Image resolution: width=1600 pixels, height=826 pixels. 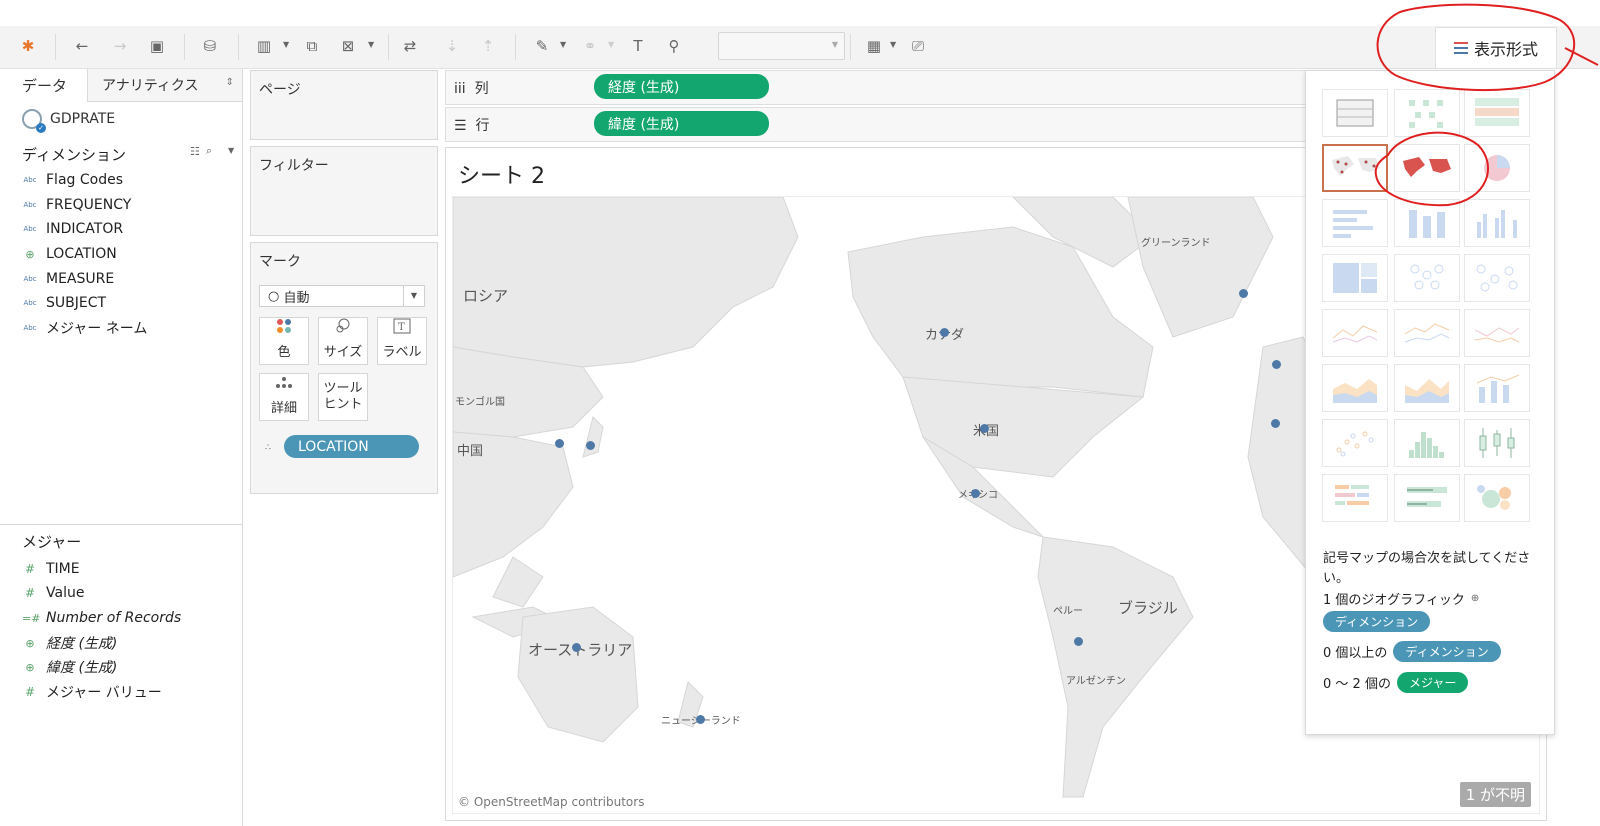 What do you see at coordinates (590, 46) in the screenshot?
I see `group-icon: ⚭` at bounding box center [590, 46].